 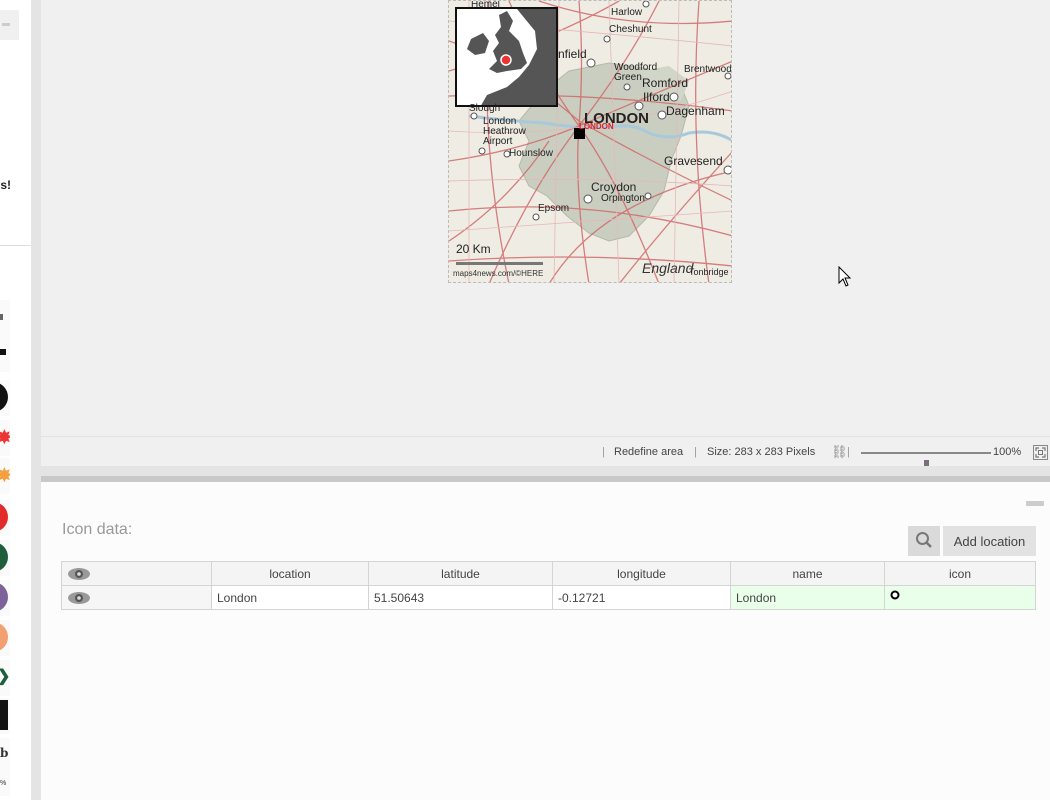 I want to click on place-label-tonbridge: Tonbridge, so click(x=709, y=272).